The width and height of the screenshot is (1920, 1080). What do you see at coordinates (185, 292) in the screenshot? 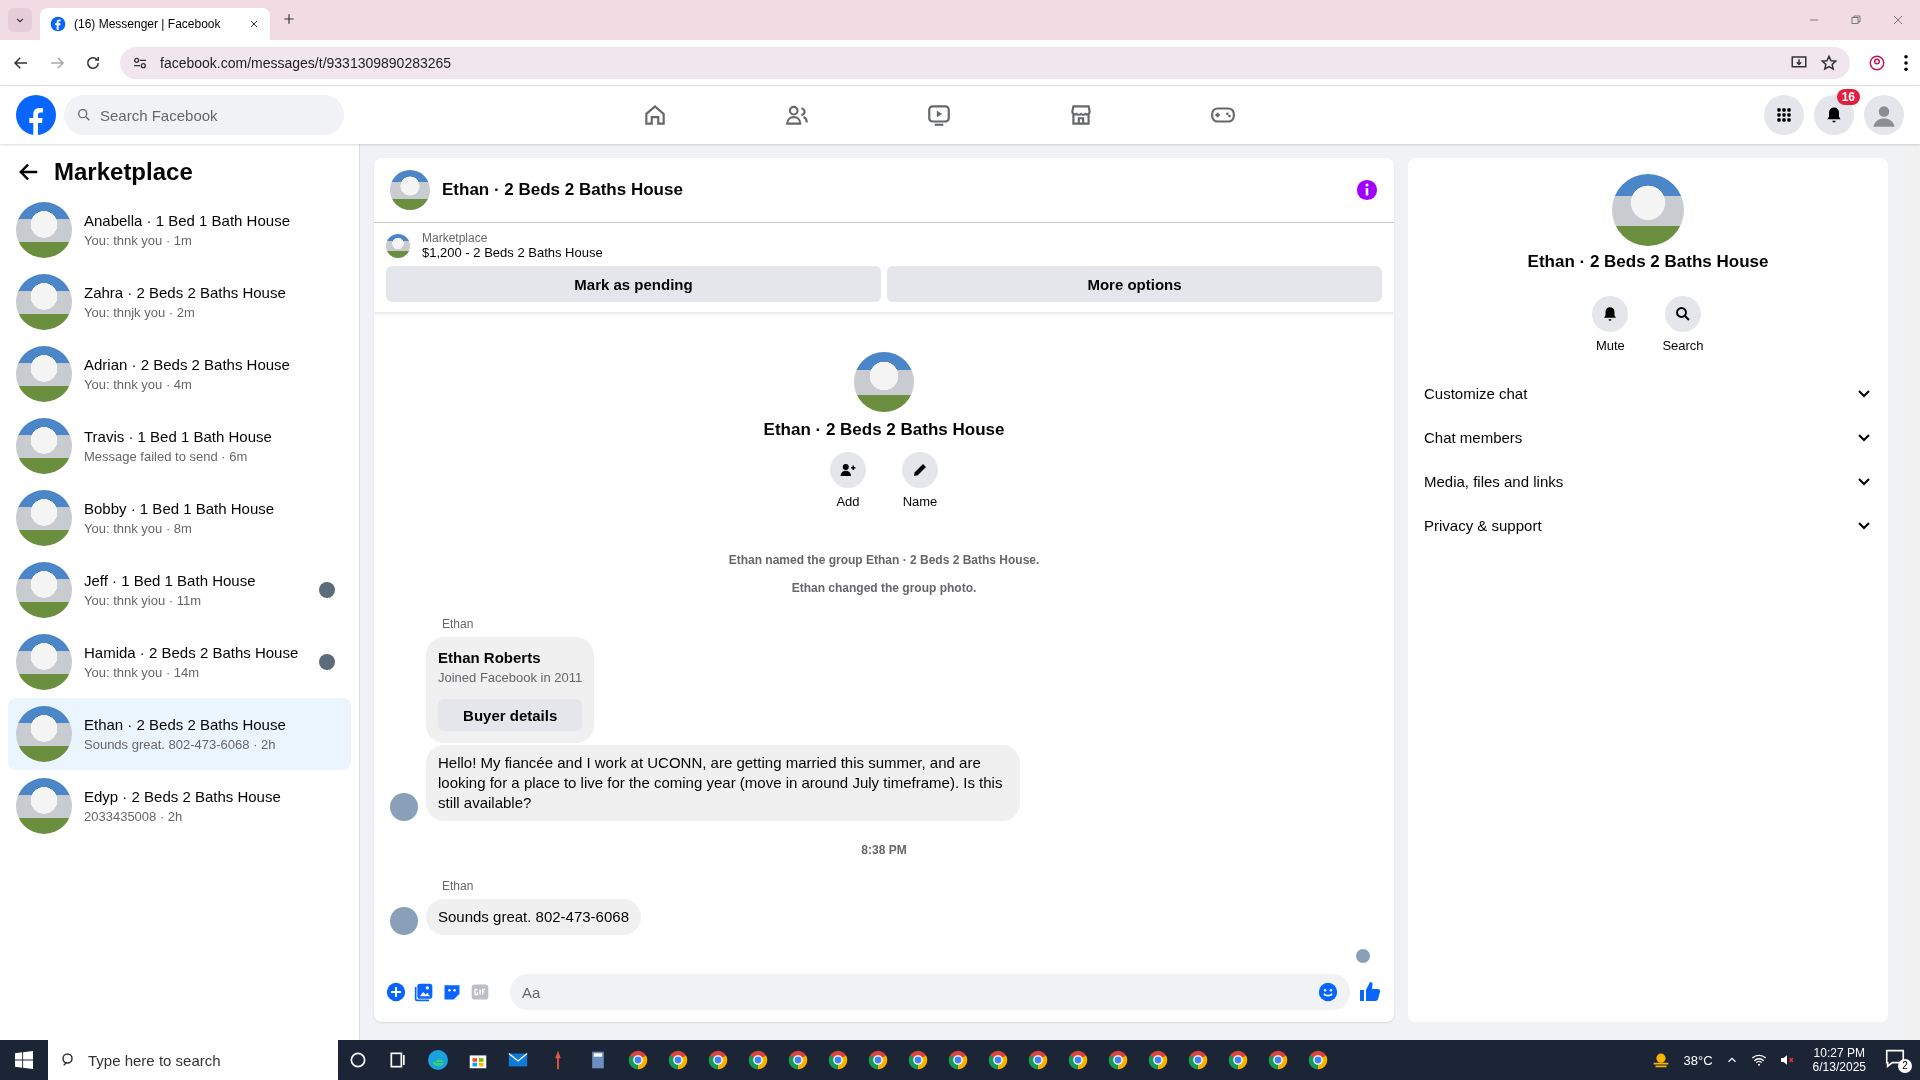
I see `conversation-title: Zahra · 2 Beds 2 Baths House` at bounding box center [185, 292].